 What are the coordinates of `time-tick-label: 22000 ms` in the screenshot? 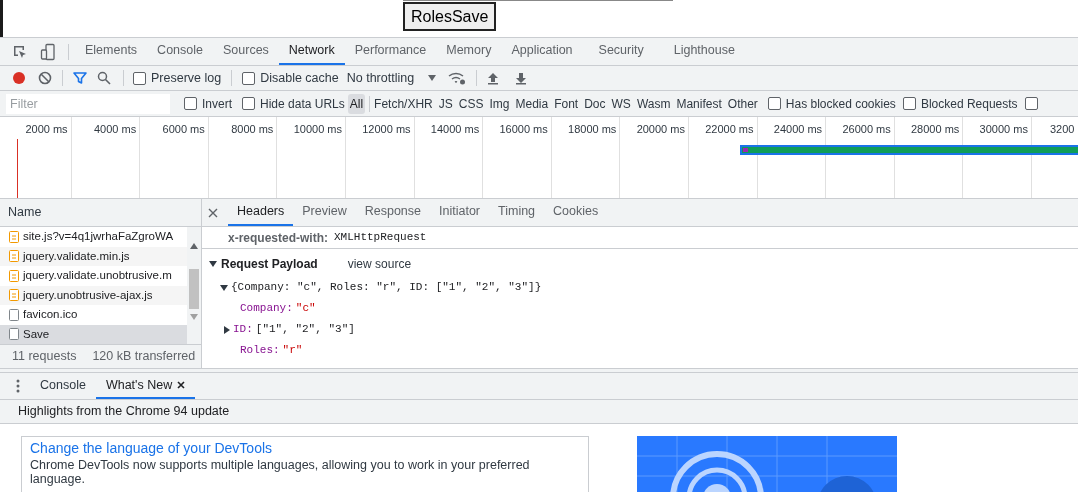 It's located at (729, 129).